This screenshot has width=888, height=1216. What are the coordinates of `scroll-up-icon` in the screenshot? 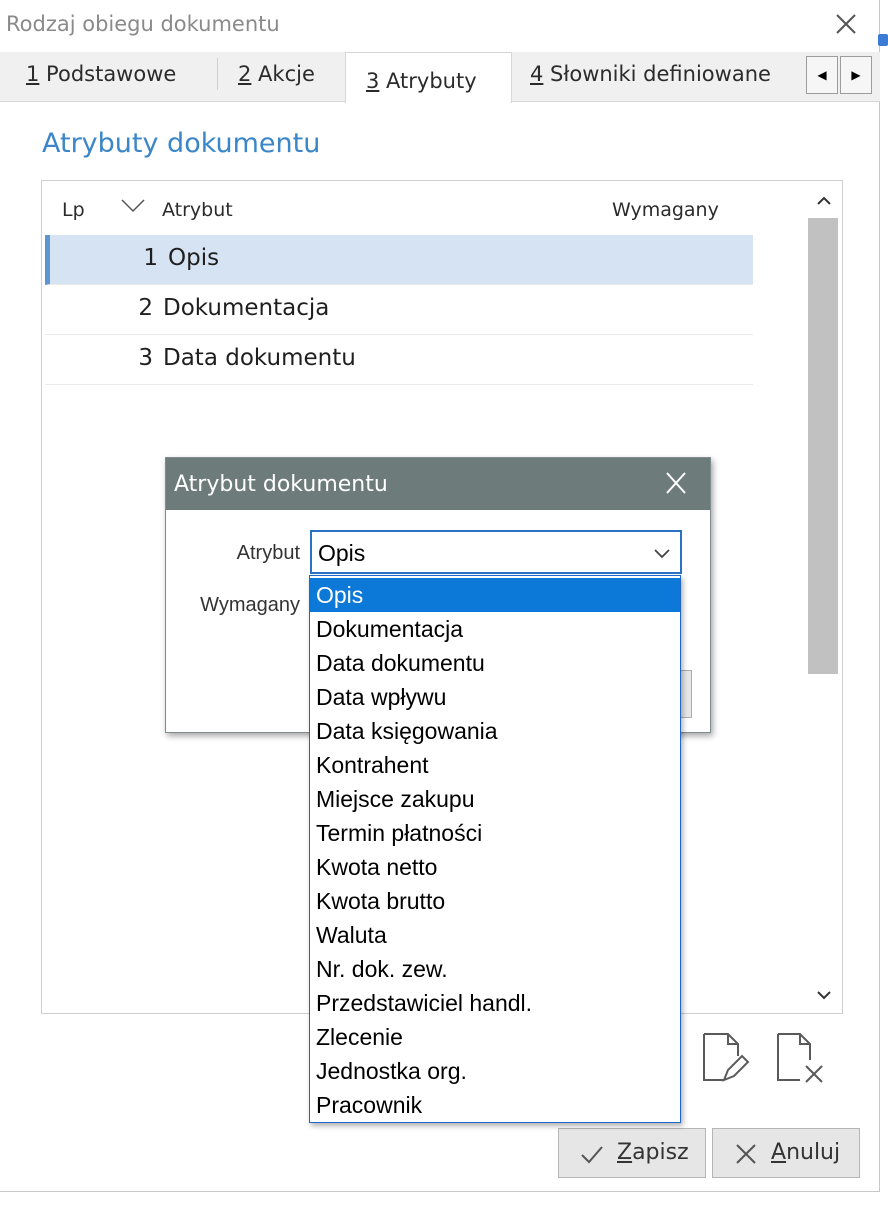 It's located at (824, 201).